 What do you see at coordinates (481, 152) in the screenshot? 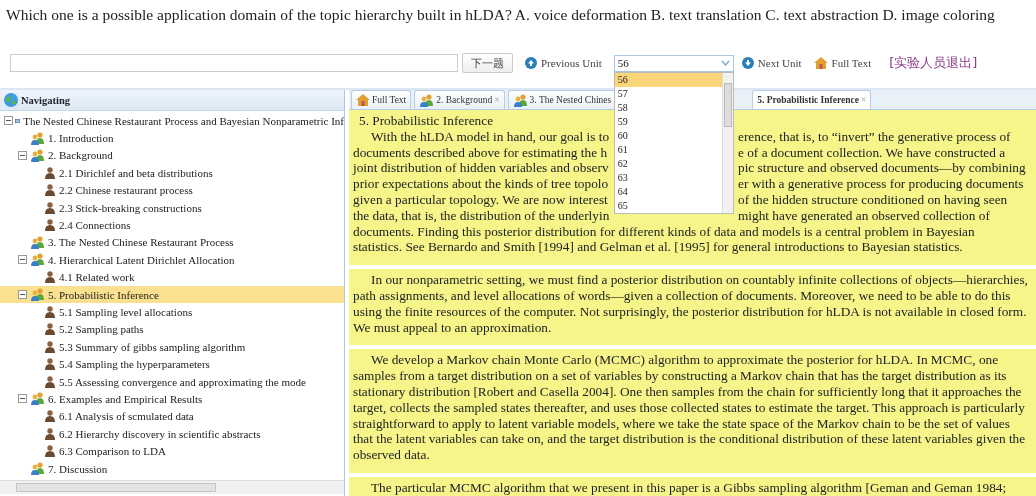
I see `text-line: documents described above for estimating the h` at bounding box center [481, 152].